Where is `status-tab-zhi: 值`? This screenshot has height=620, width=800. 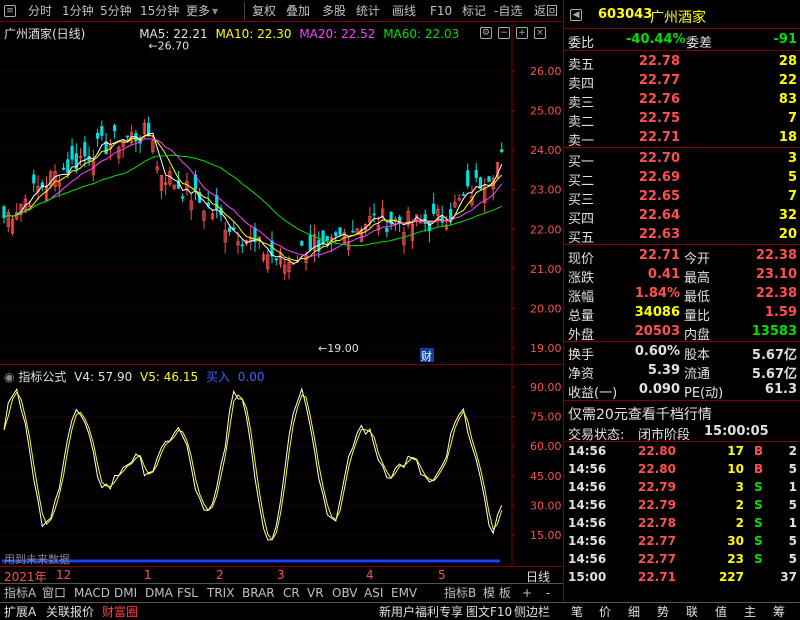 status-tab-zhi: 值 is located at coordinates (721, 611).